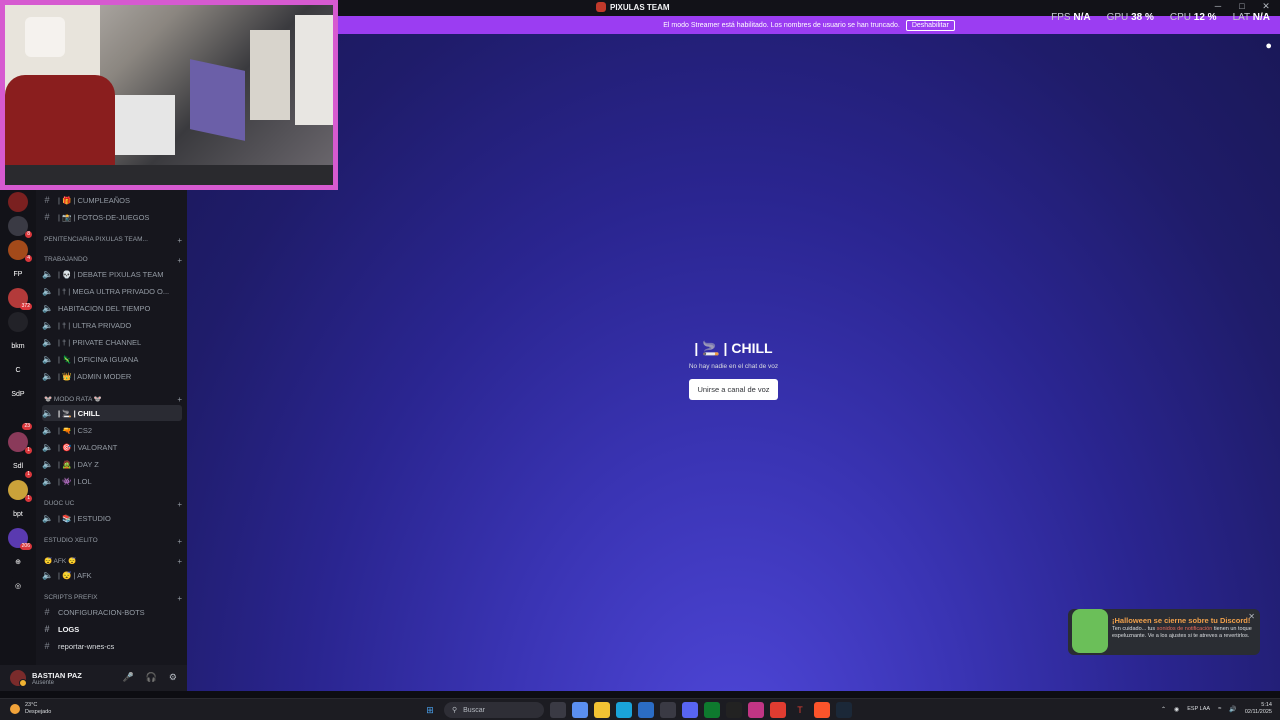 Image resolution: width=1280 pixels, height=720 pixels. What do you see at coordinates (112, 274) in the screenshot?
I see `voice-channel-debate: 🔈 | 💀 | DEBATE PIXULAS TEAM` at bounding box center [112, 274].